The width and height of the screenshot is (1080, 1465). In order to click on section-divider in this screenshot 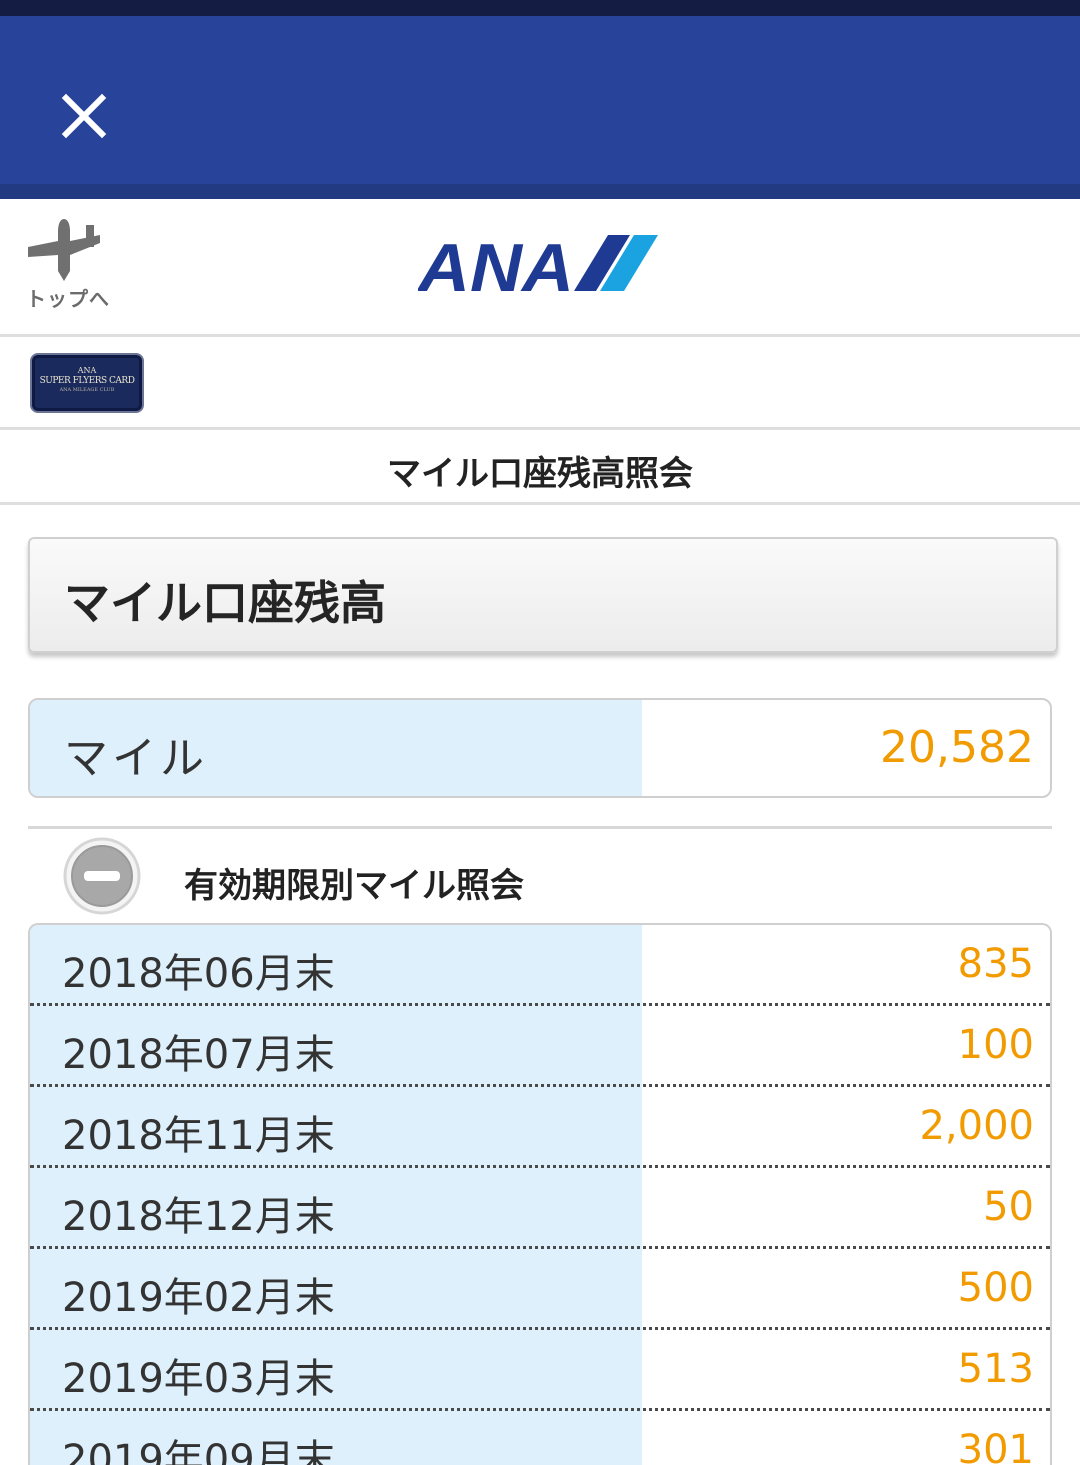, I will do `click(540, 827)`.